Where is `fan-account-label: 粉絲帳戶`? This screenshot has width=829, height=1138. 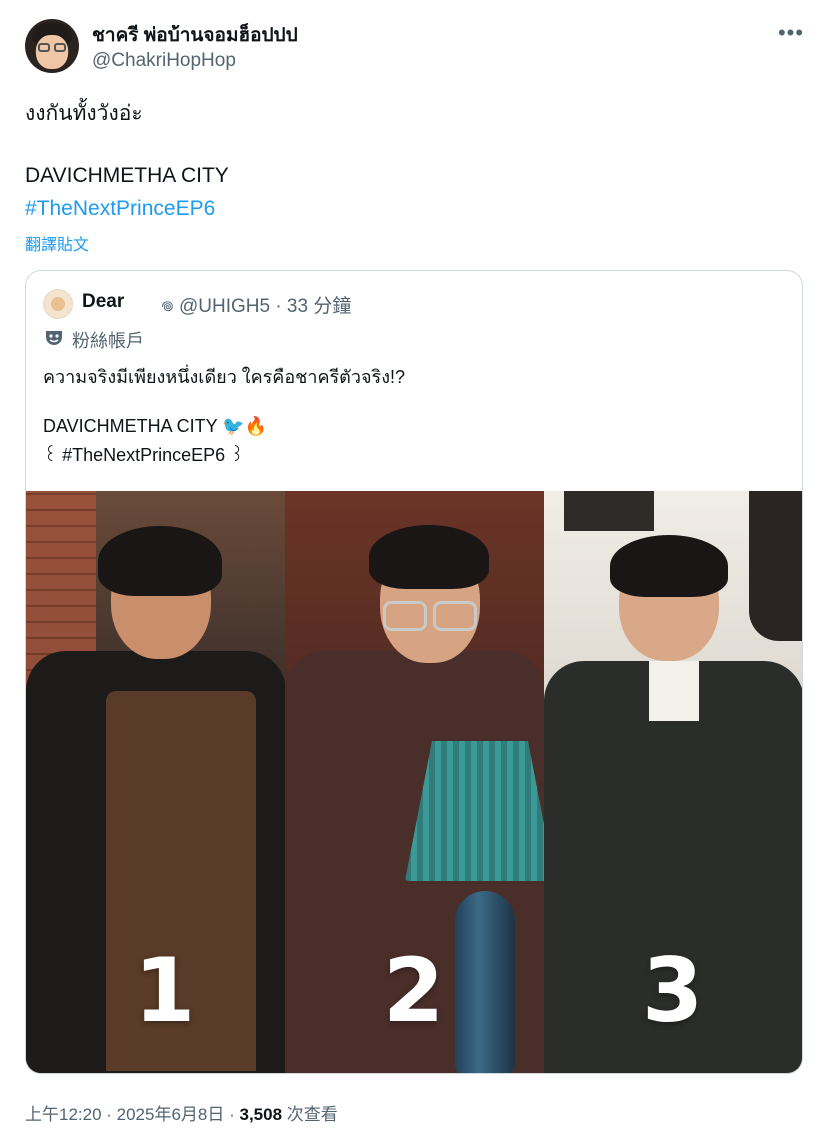 fan-account-label: 粉絲帳戶 is located at coordinates (108, 341).